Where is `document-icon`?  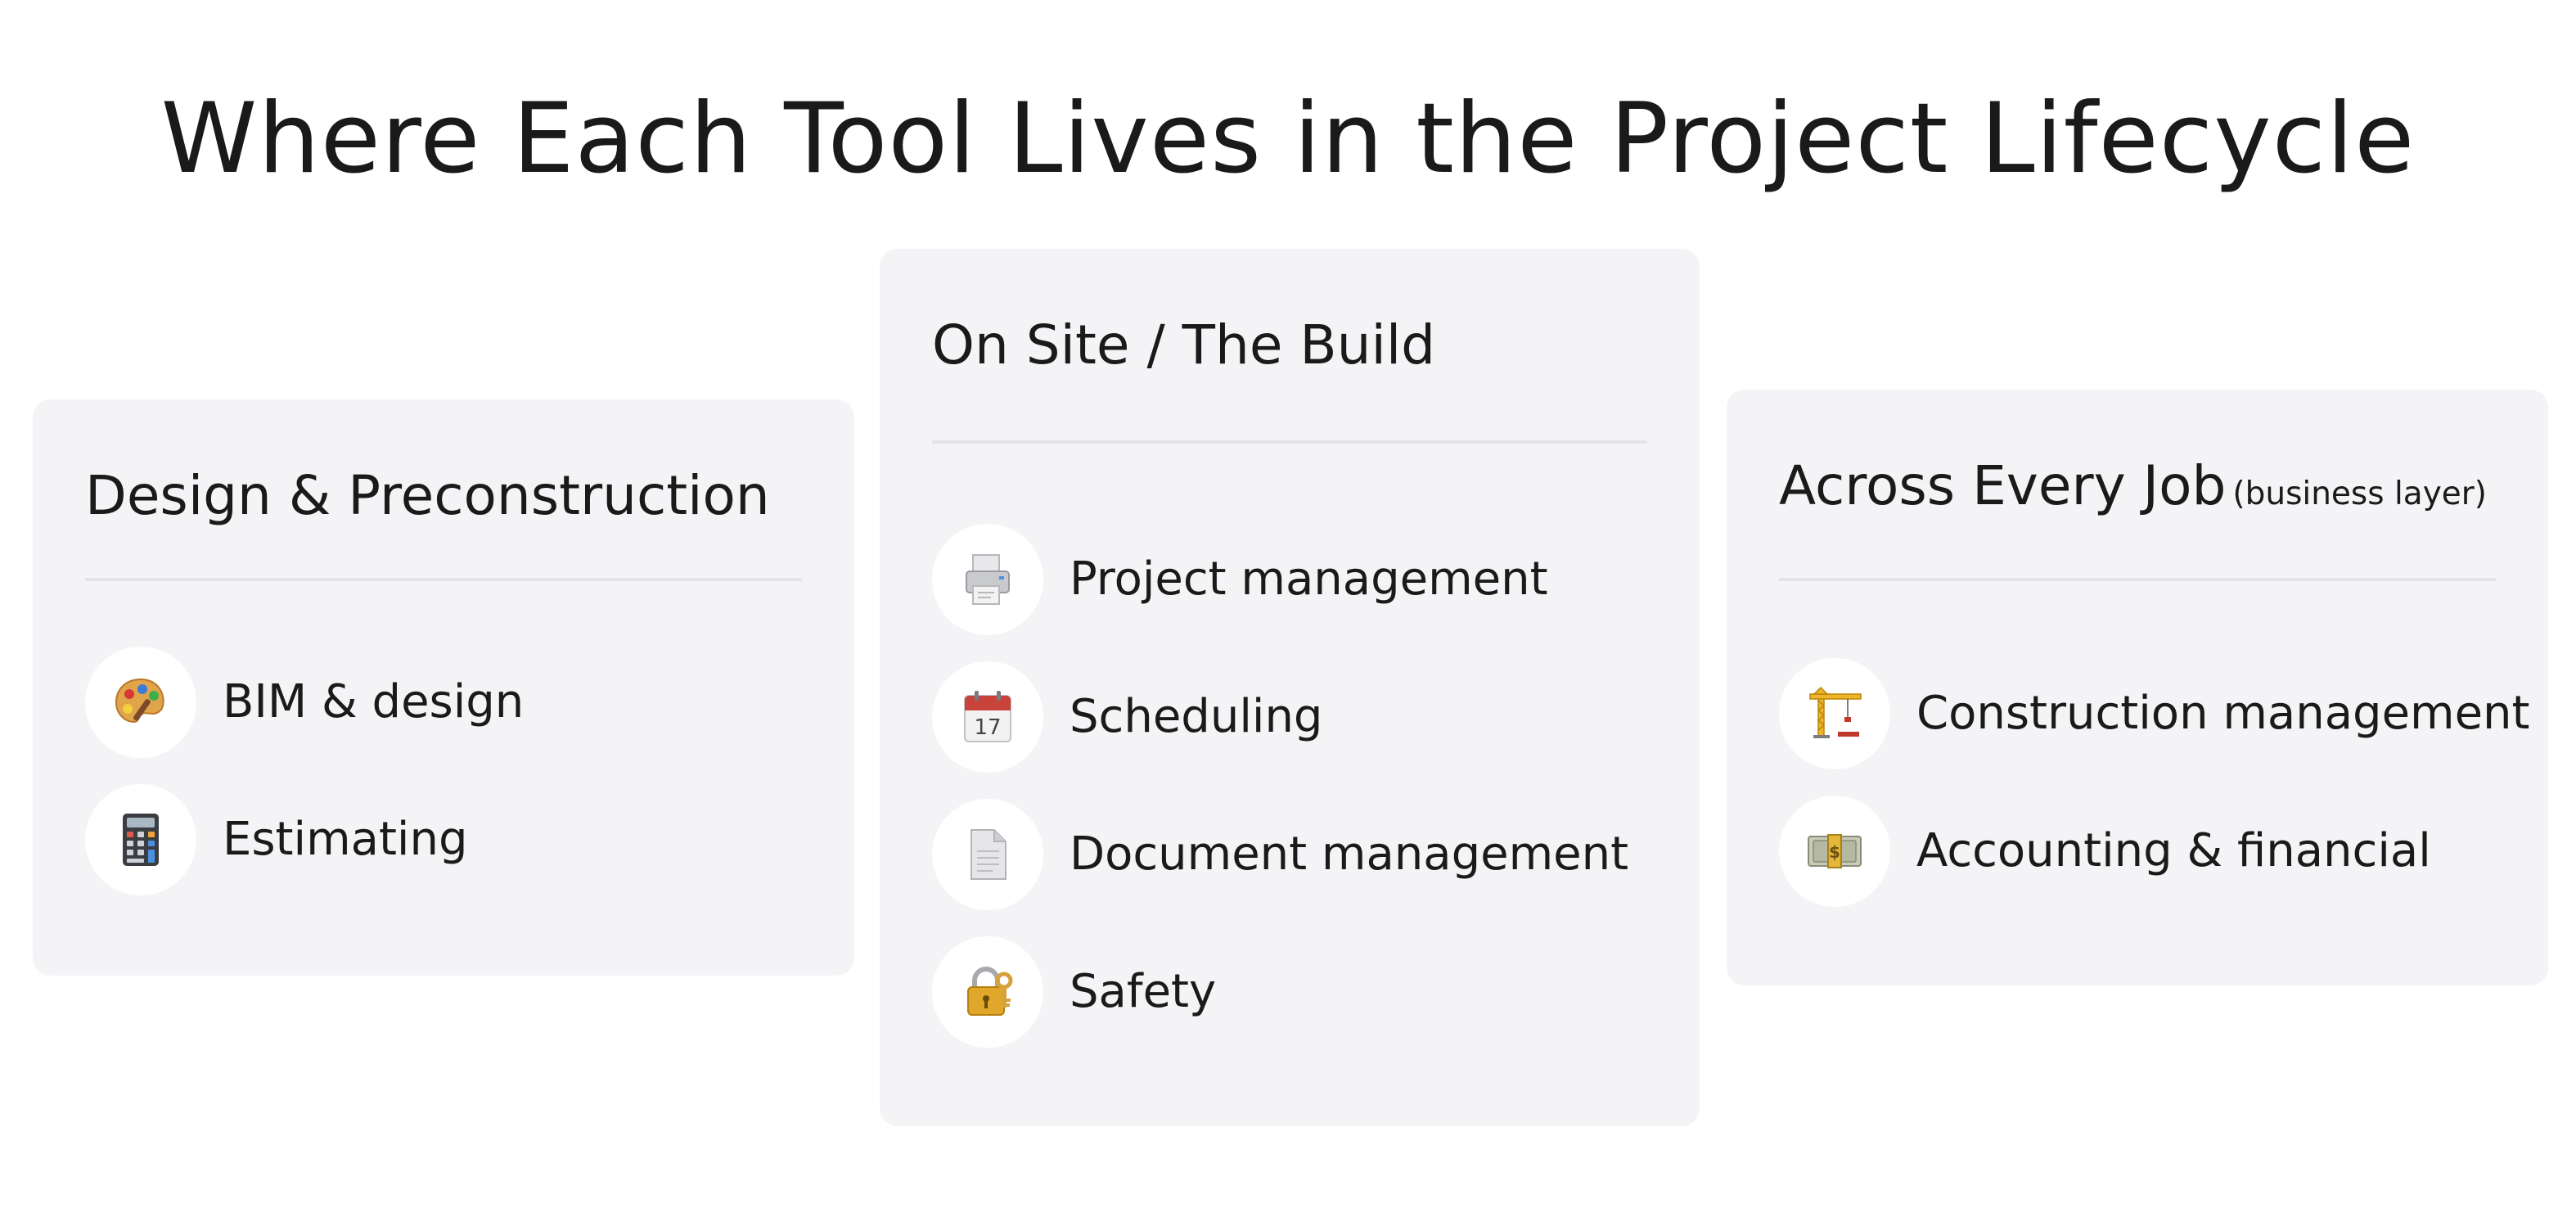
document-icon is located at coordinates (987, 854).